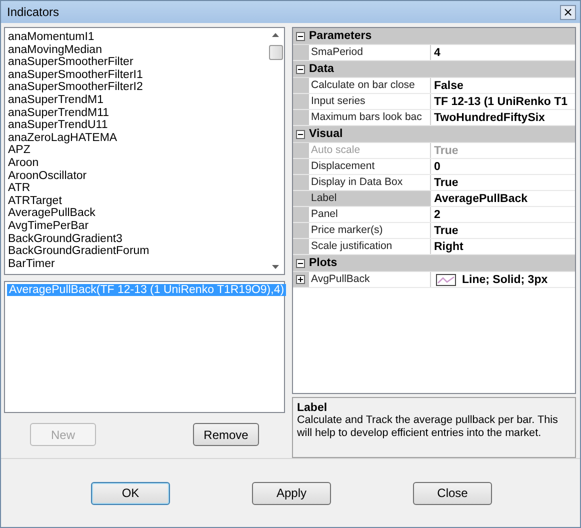  I want to click on list-item: APZ, so click(137, 150).